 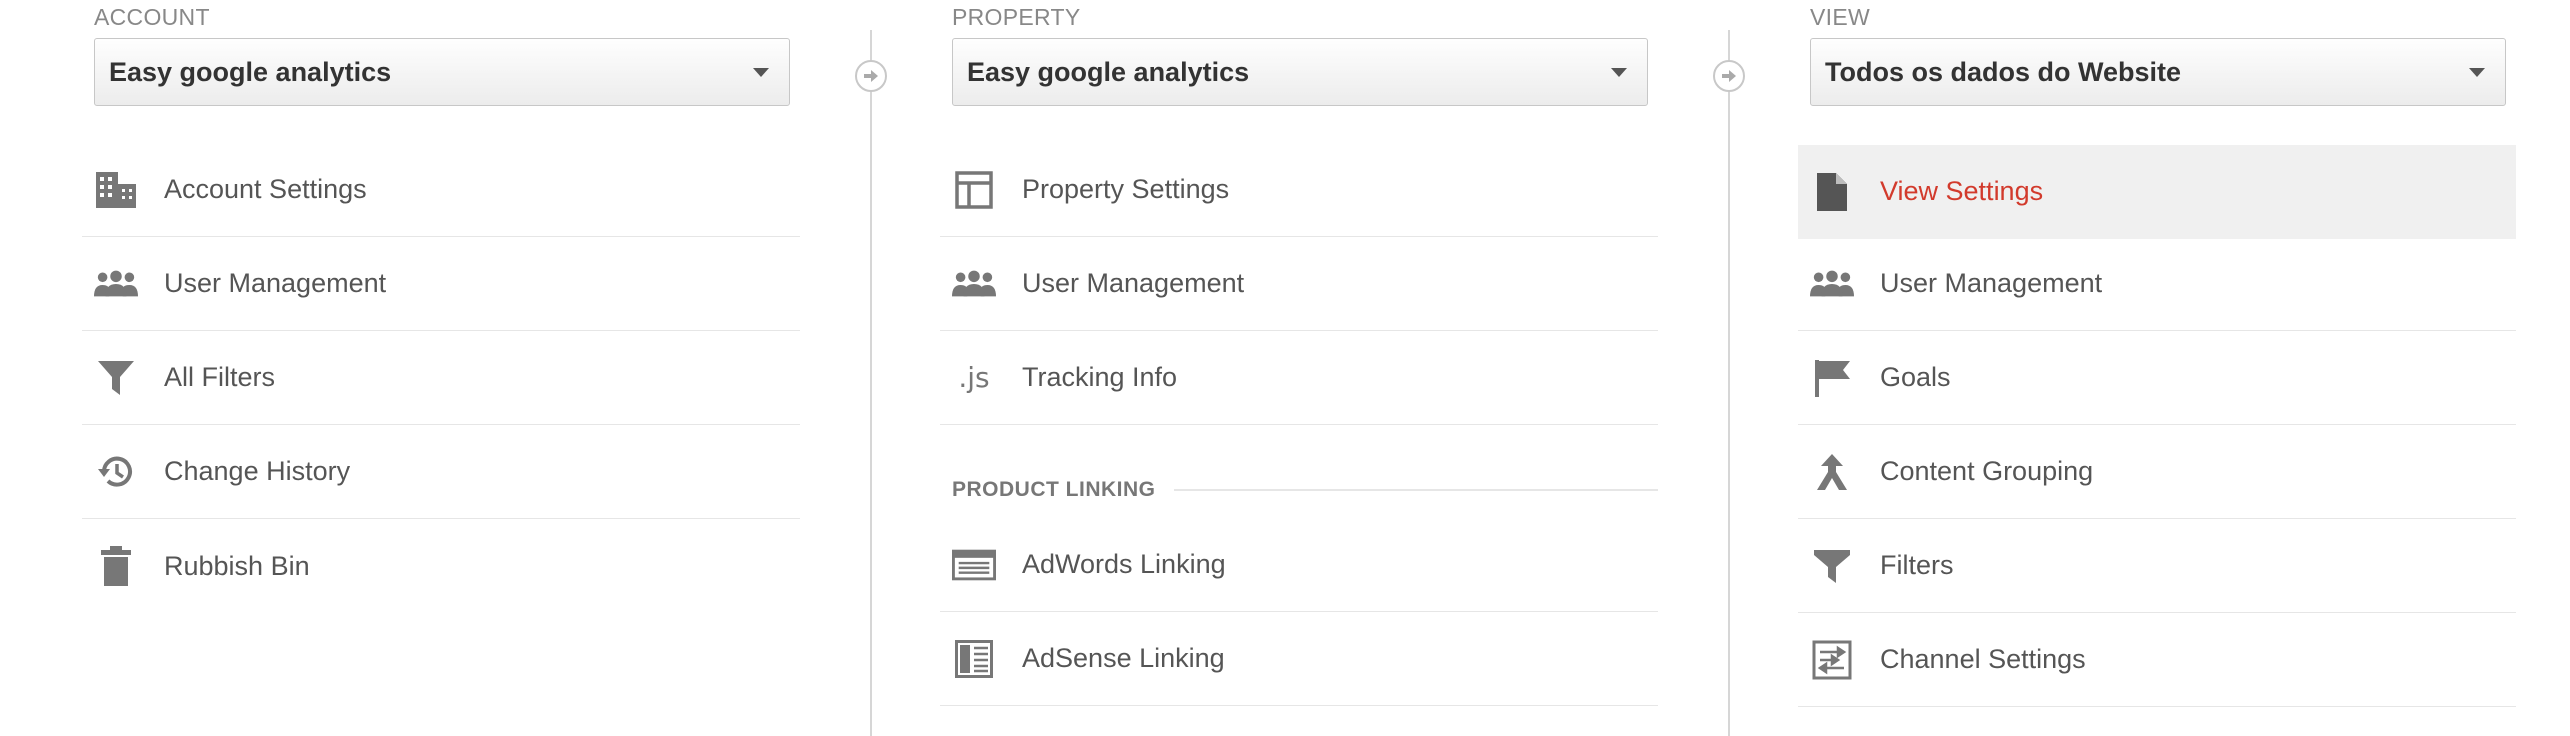 I want to click on content-grouping-icon, so click(x=1832, y=472).